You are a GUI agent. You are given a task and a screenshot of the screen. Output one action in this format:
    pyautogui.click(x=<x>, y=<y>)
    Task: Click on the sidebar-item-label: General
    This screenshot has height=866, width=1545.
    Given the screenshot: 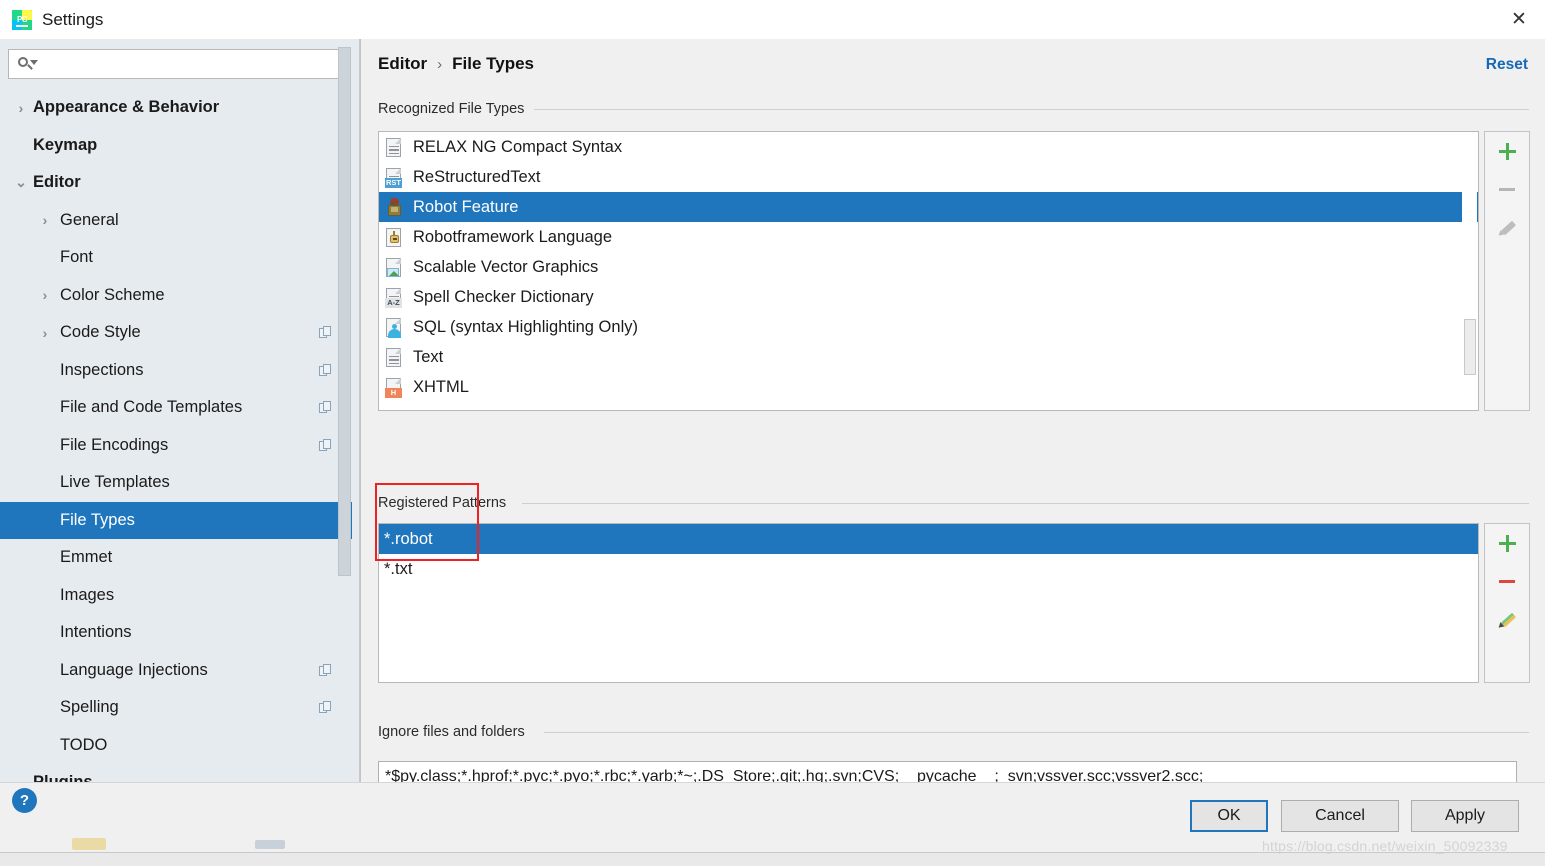 What is the action you would take?
    pyautogui.click(x=89, y=219)
    